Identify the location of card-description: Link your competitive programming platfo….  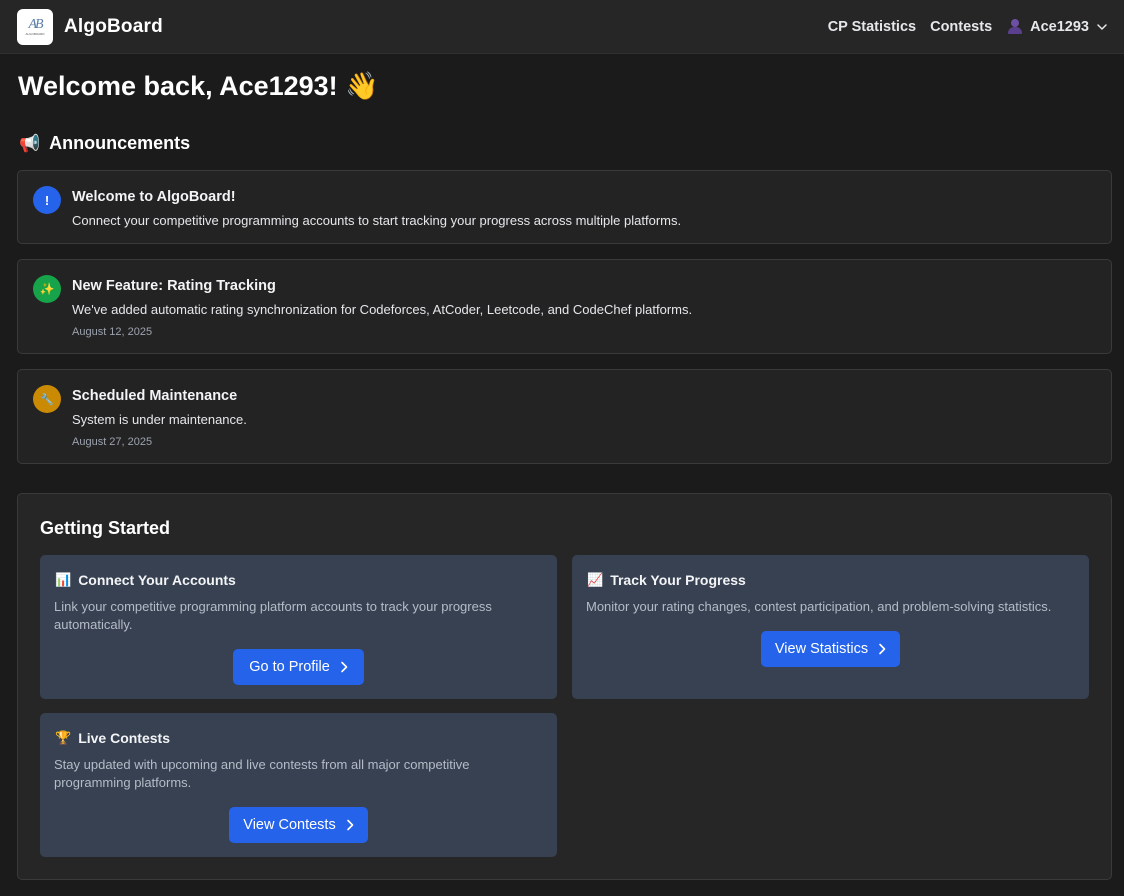
(273, 615).